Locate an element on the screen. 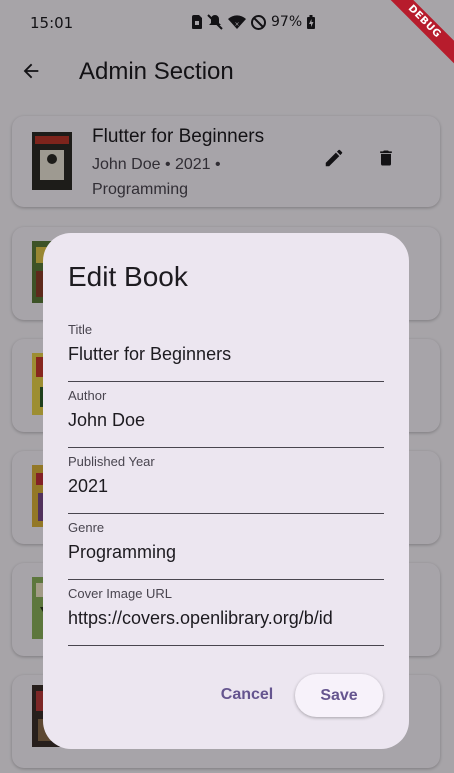  field-value: Flutter for Beginners is located at coordinates (150, 354).